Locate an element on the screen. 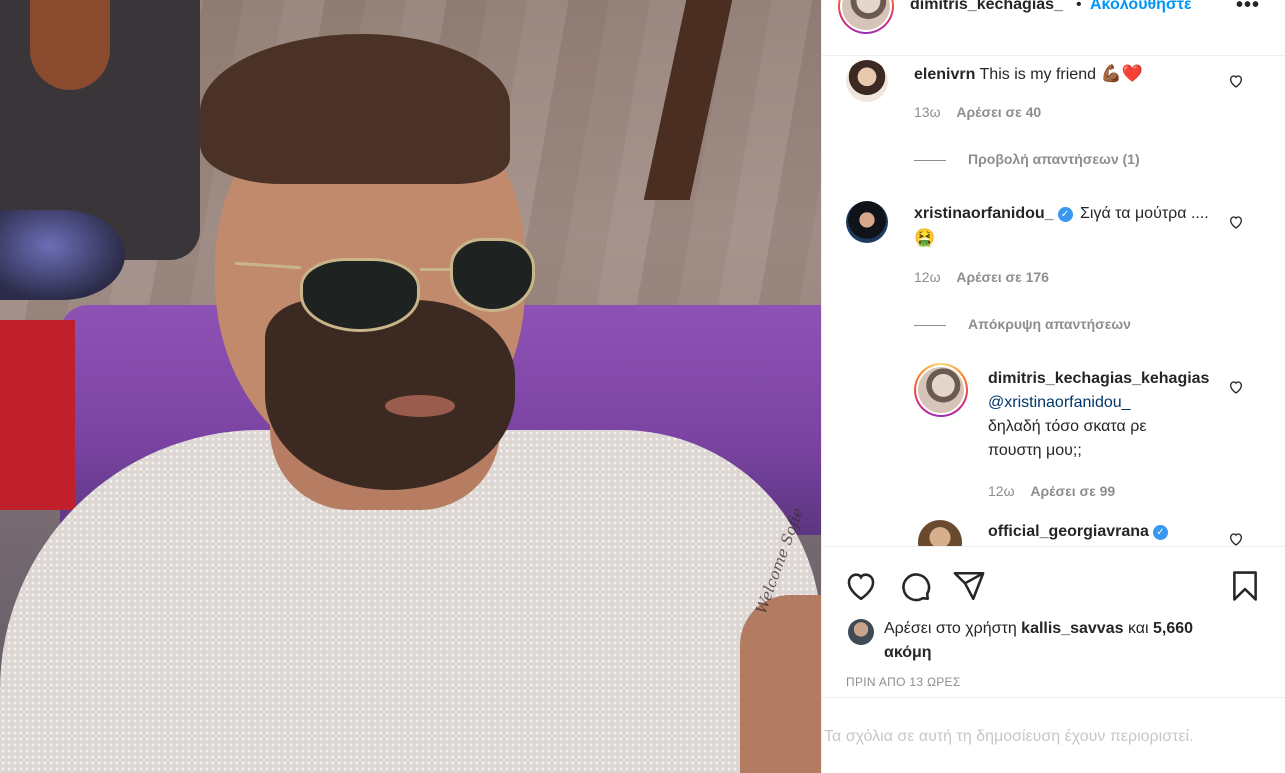 This screenshot has height=773, width=1285. reply-likes: Αρέσει σε 99 is located at coordinates (1072, 491).